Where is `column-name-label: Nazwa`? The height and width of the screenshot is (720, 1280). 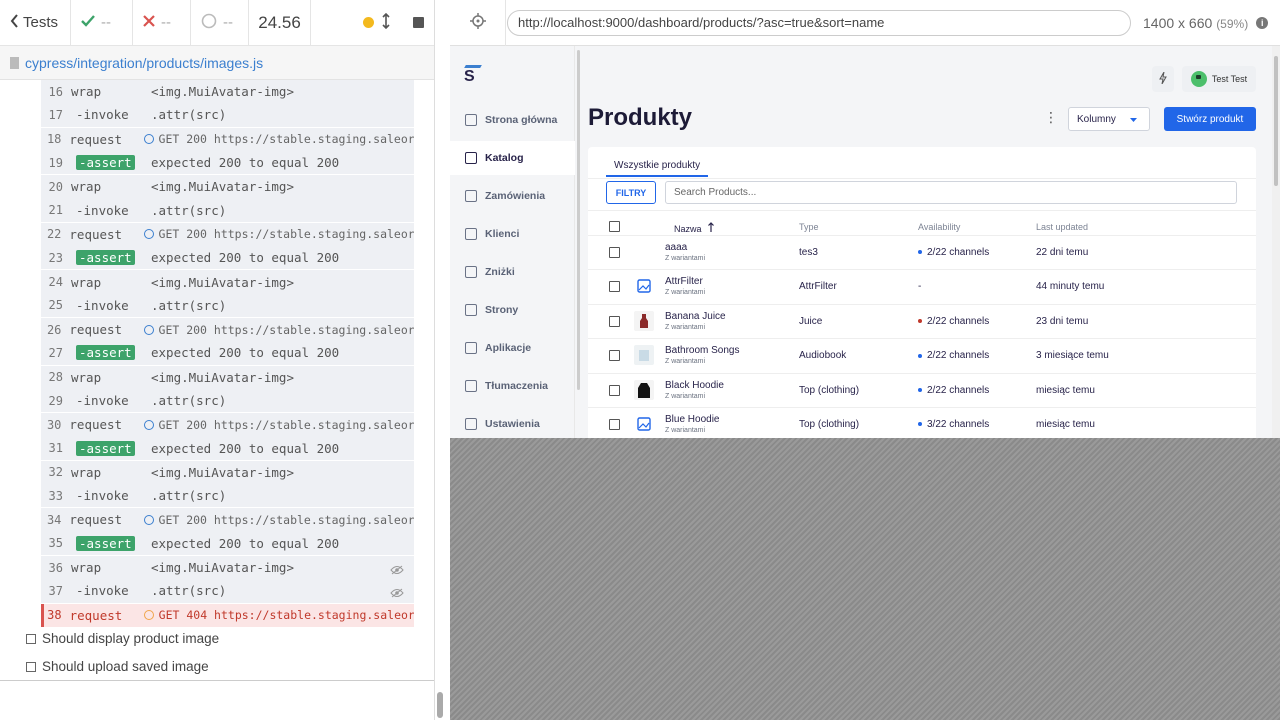 column-name-label: Nazwa is located at coordinates (688, 229).